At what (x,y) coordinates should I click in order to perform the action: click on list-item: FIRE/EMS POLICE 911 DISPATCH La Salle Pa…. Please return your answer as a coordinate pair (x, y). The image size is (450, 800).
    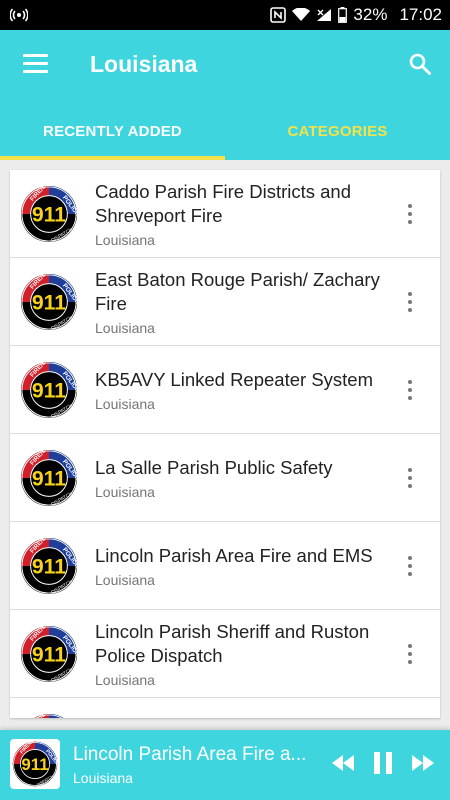
    Looking at the image, I should click on (225, 478).